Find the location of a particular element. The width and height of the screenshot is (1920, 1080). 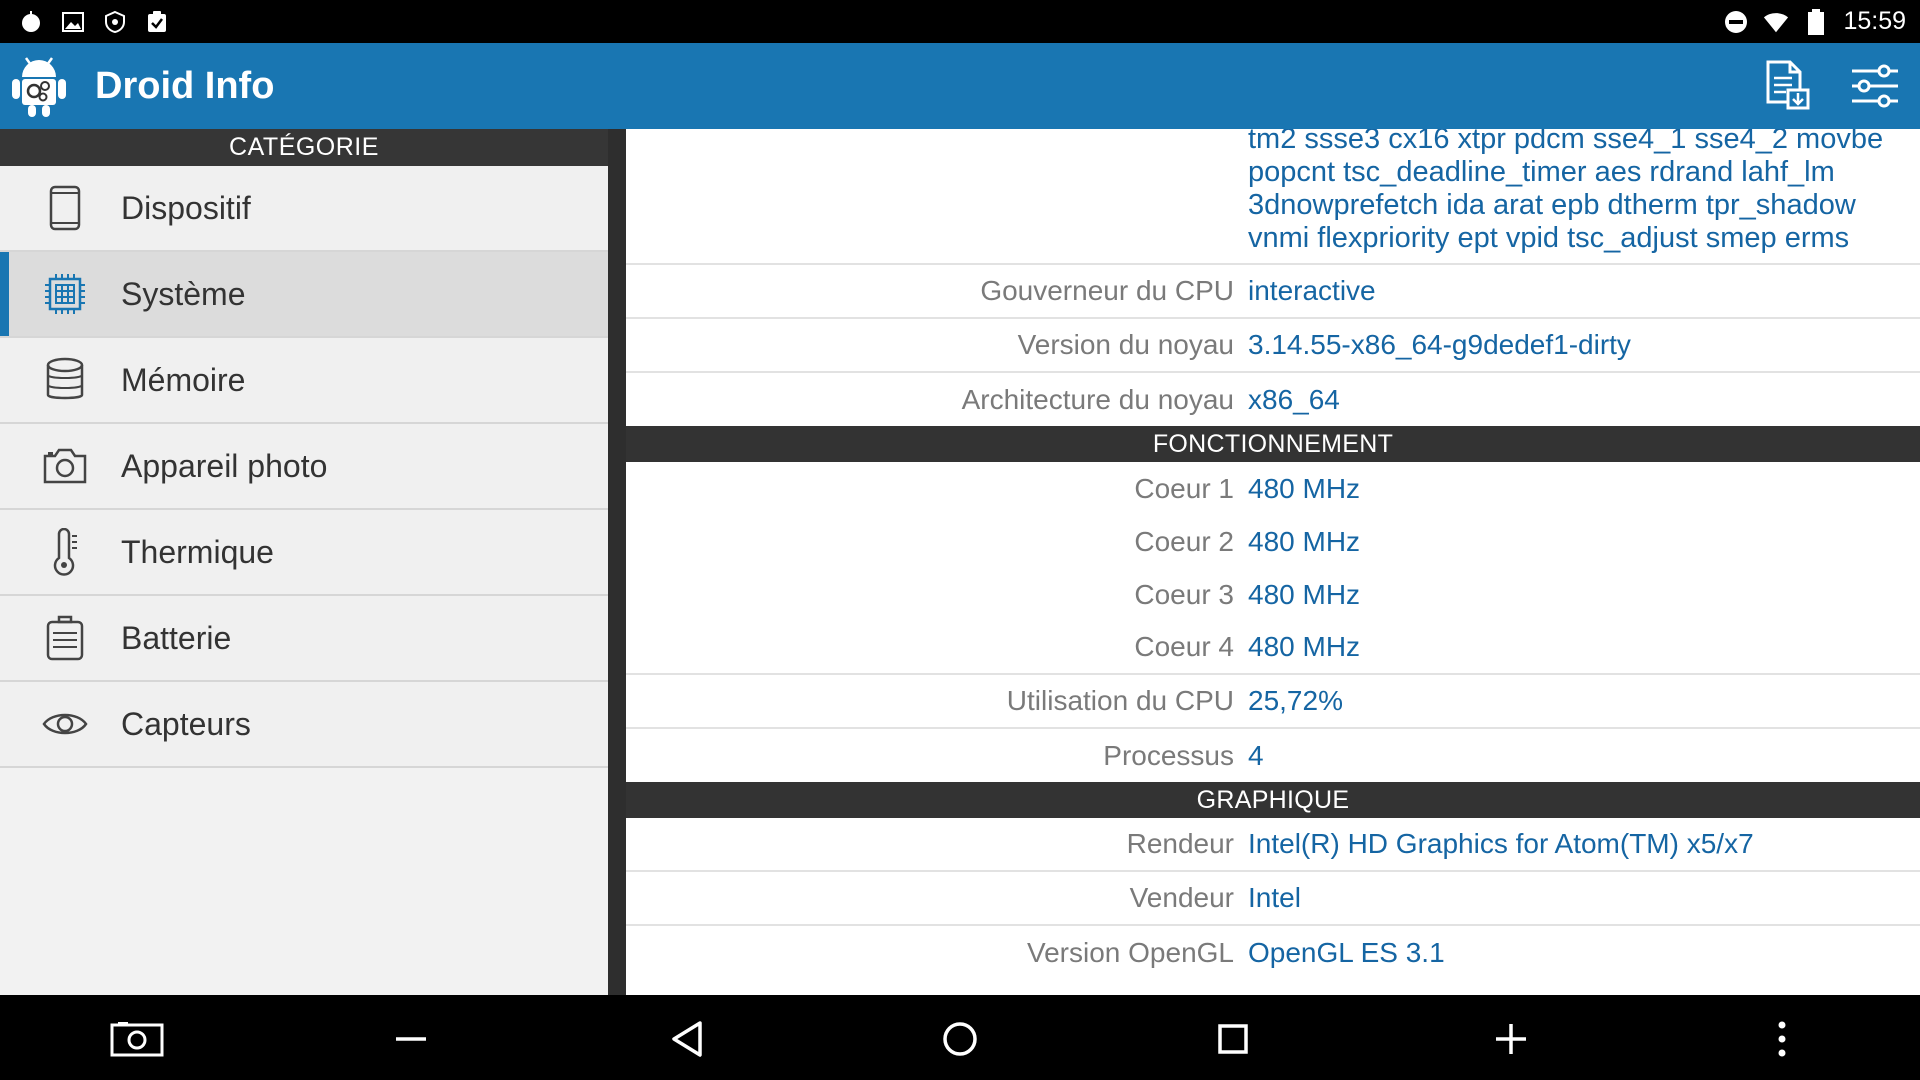

image-notification-icon is located at coordinates (73, 22).